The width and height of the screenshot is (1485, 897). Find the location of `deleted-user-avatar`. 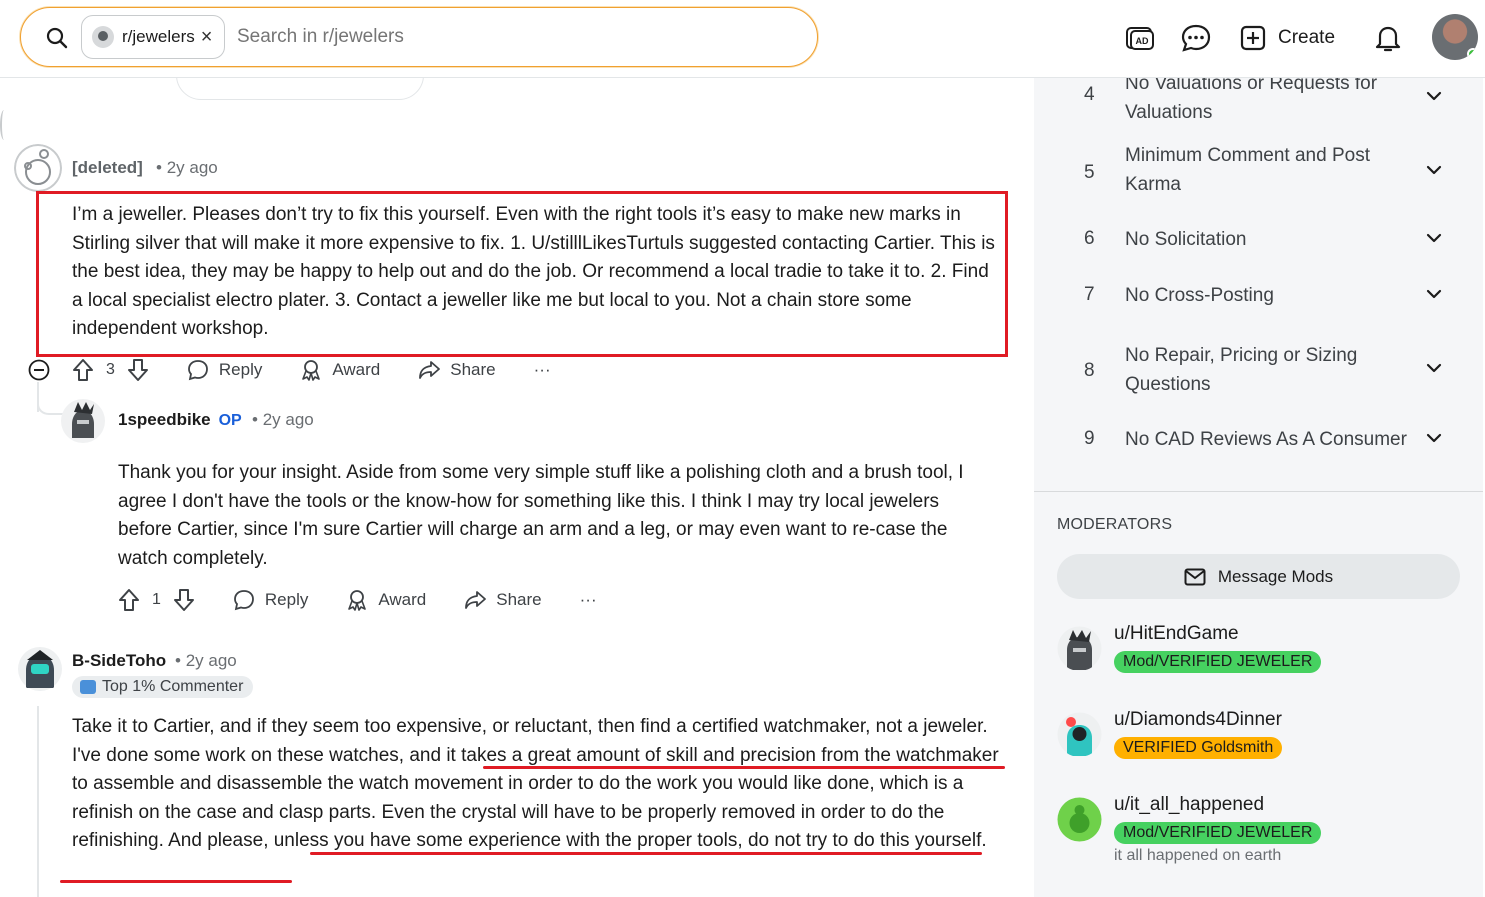

deleted-user-avatar is located at coordinates (38, 168).